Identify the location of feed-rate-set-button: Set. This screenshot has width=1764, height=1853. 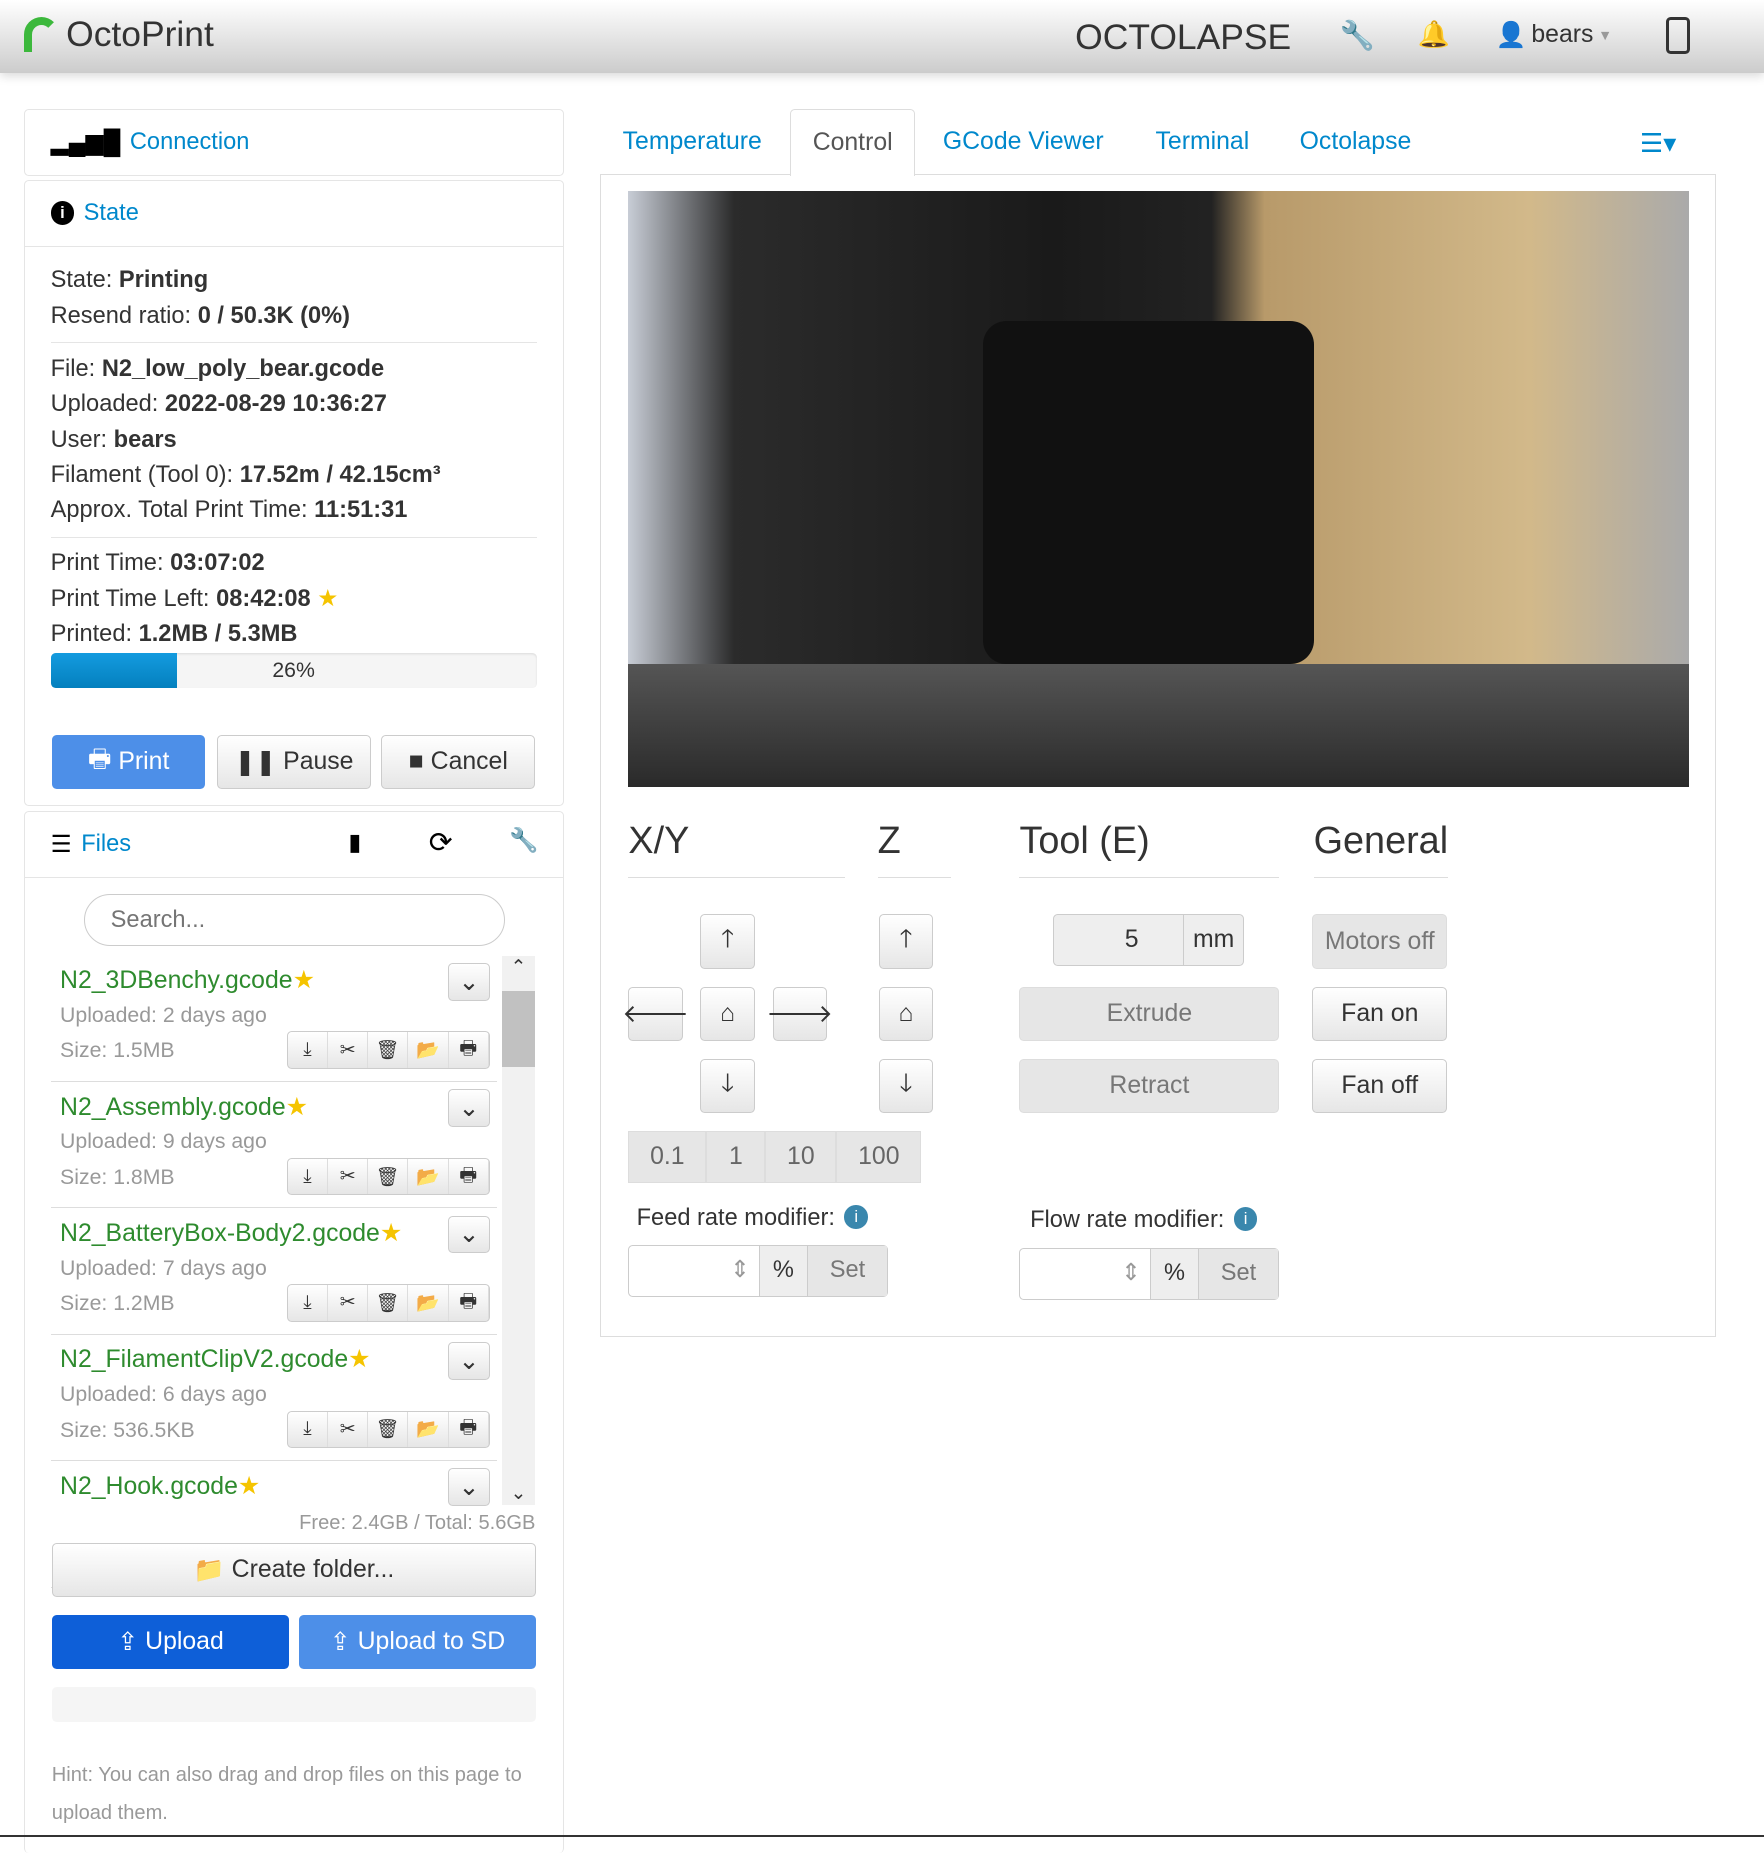
(847, 1271).